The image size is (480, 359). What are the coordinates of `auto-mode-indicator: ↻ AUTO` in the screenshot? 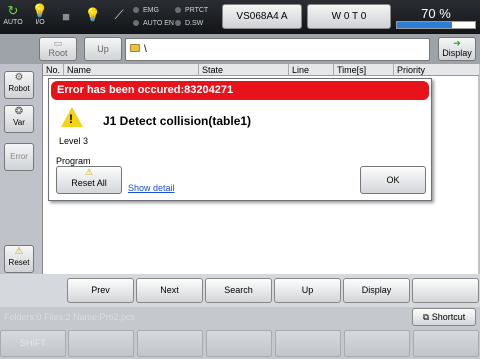 It's located at (13, 15).